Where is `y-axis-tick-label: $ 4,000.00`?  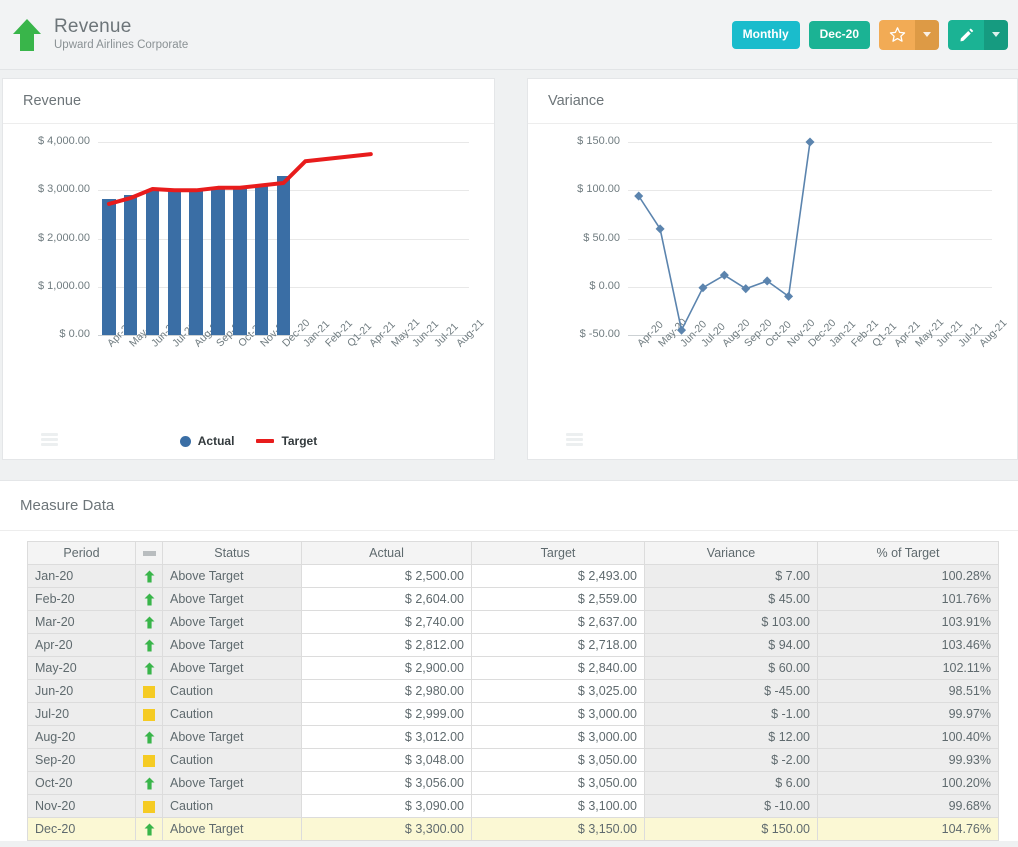 y-axis-tick-label: $ 4,000.00 is located at coordinates (64, 141).